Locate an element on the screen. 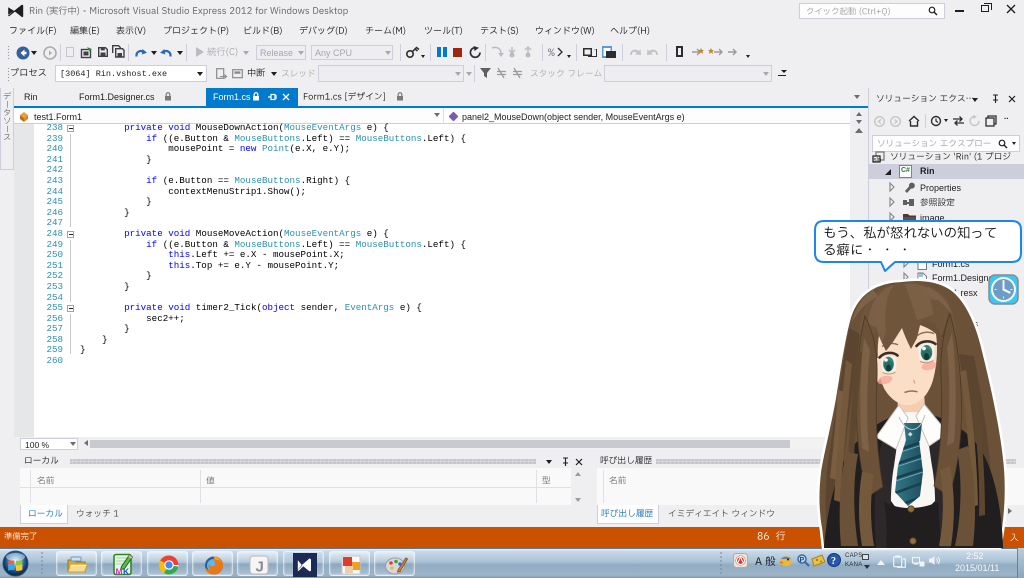 Image resolution: width=1024 pixels, height=578 pixels. svg-text: P is located at coordinates (802, 560).